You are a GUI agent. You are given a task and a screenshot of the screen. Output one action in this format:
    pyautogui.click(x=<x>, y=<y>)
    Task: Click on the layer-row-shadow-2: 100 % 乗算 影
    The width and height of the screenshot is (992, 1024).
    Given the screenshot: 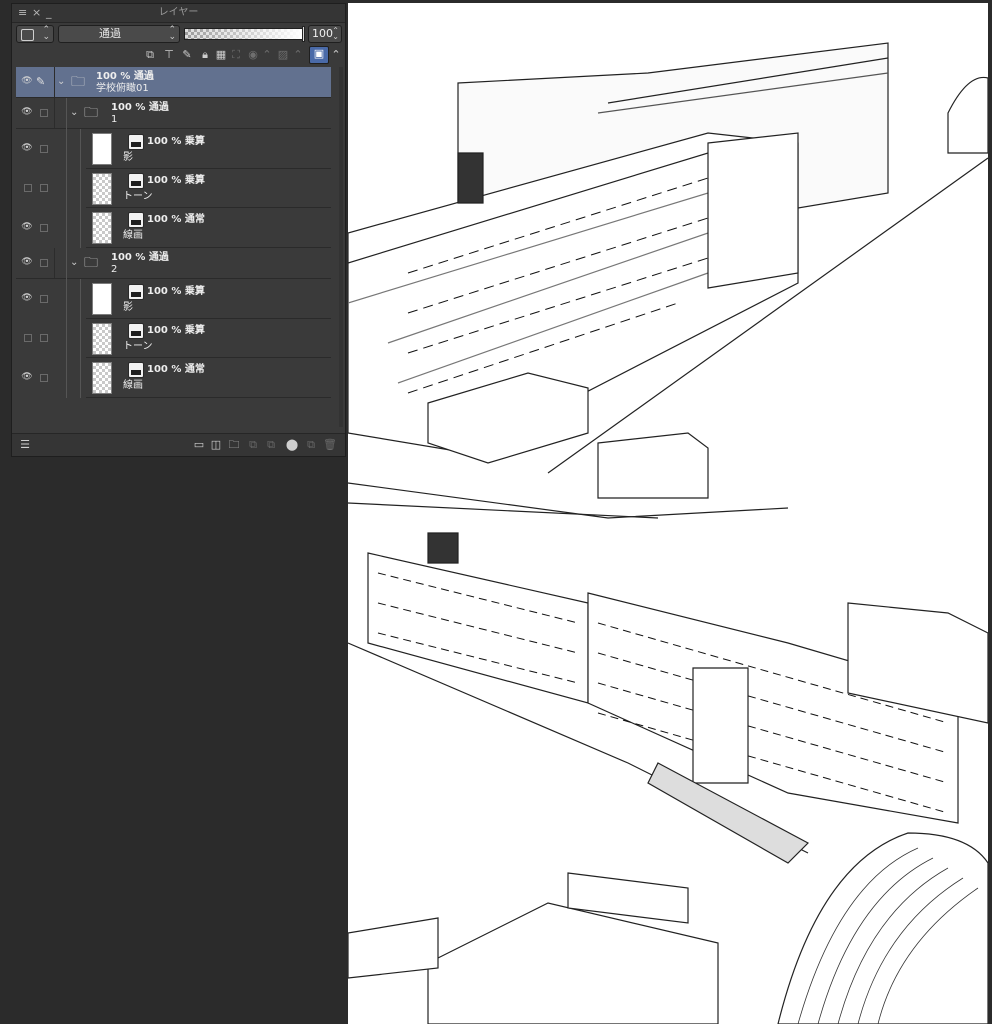 What is the action you would take?
    pyautogui.click(x=208, y=299)
    